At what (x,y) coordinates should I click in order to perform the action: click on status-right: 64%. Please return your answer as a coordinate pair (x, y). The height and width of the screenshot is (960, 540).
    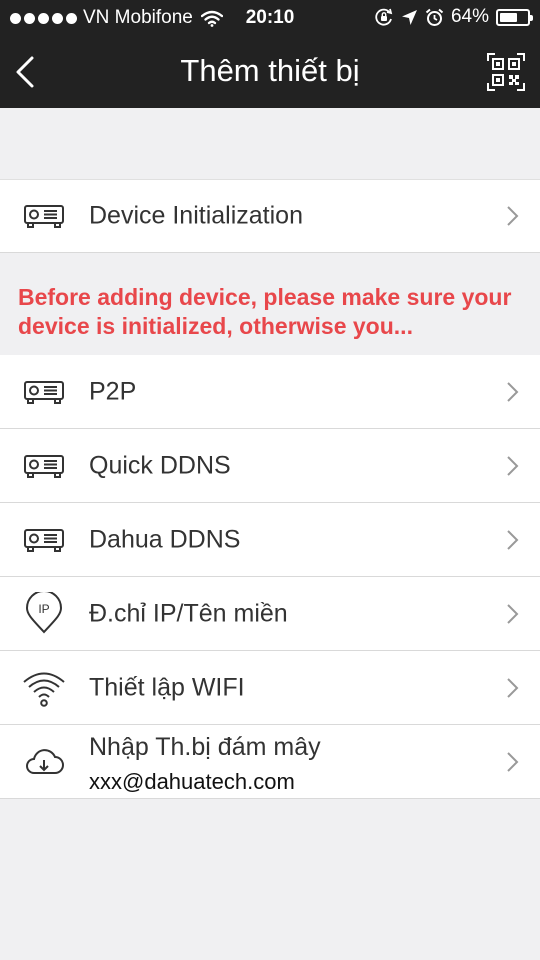
    Looking at the image, I should click on (453, 17).